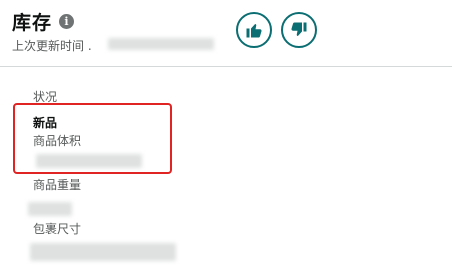  I want to click on thumbs-down-button, so click(299, 30).